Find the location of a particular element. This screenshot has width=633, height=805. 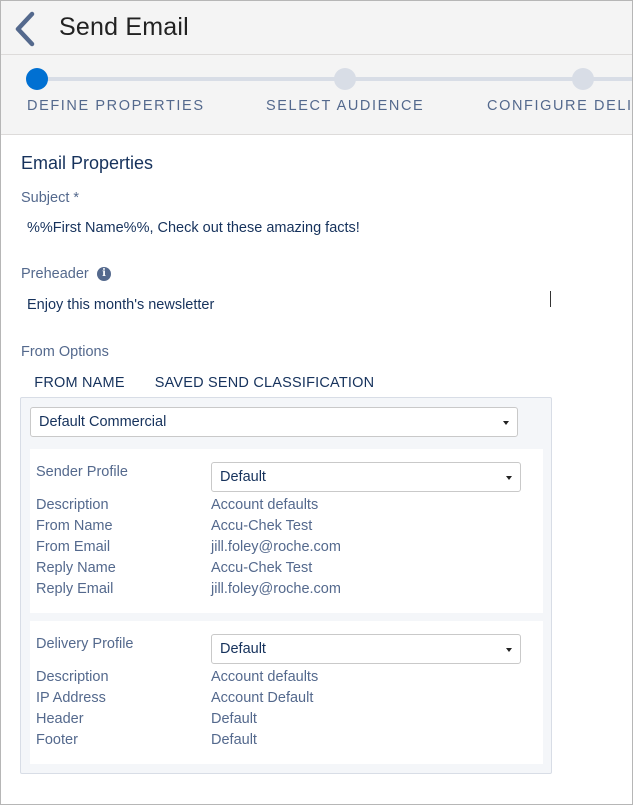

delivery-row-label: IP Address is located at coordinates (71, 698).